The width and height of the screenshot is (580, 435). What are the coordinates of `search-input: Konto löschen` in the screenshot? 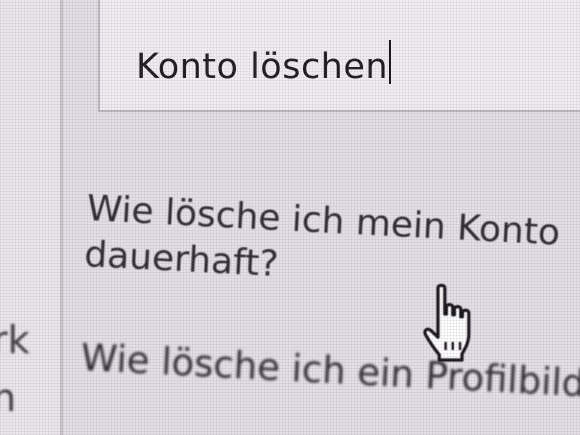 It's located at (264, 63).